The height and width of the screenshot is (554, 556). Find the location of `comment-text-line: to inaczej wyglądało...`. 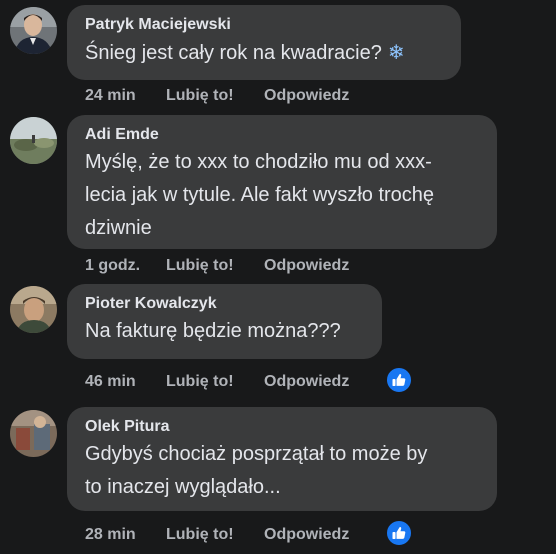

comment-text-line: to inaczej wyglądało... is located at coordinates (183, 487).